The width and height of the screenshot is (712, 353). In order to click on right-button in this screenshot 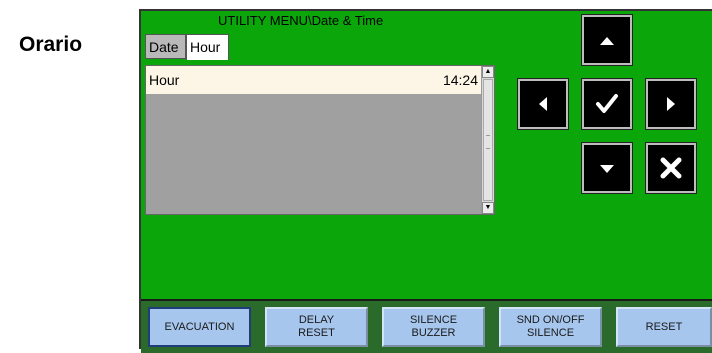, I will do `click(671, 104)`.